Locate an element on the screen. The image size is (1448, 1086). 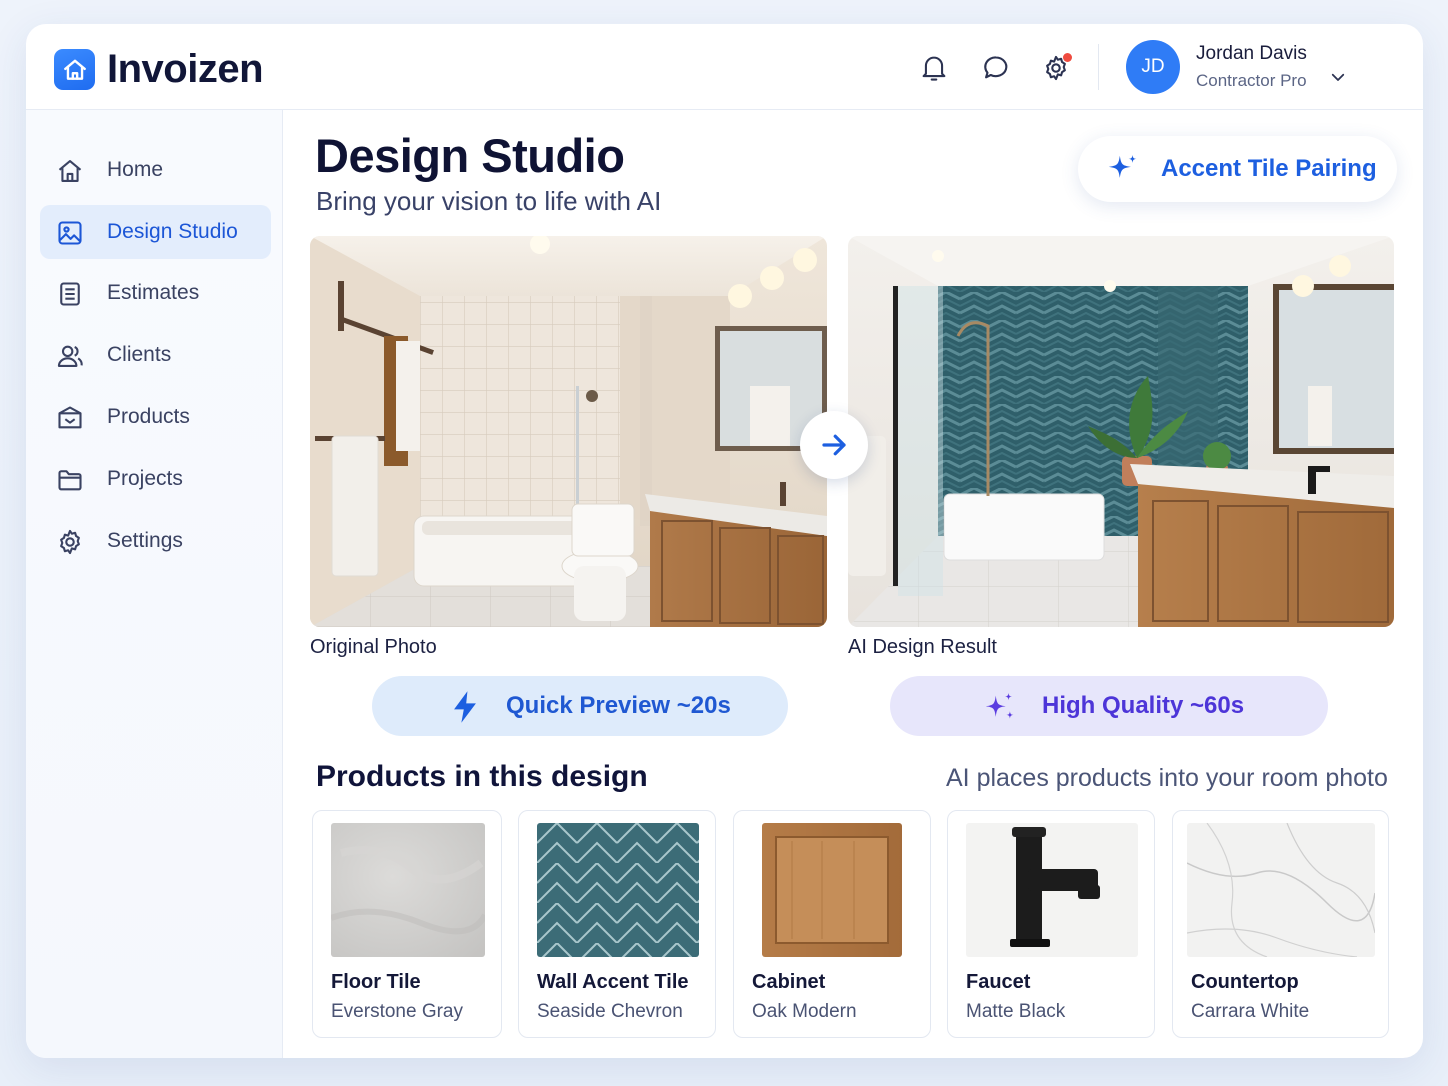
sidebar-item-label: Design Studio is located at coordinates (172, 231).